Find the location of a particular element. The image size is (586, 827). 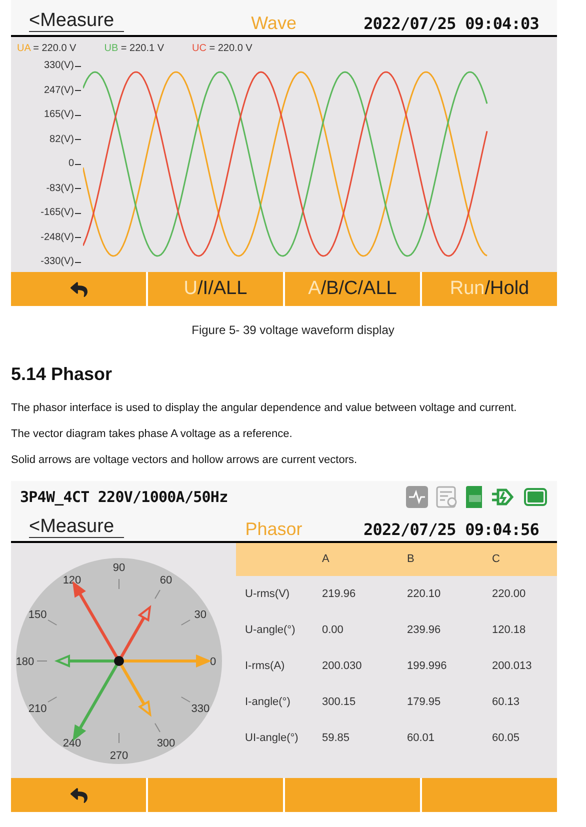

row-label: I-angle(°) is located at coordinates (268, 702).